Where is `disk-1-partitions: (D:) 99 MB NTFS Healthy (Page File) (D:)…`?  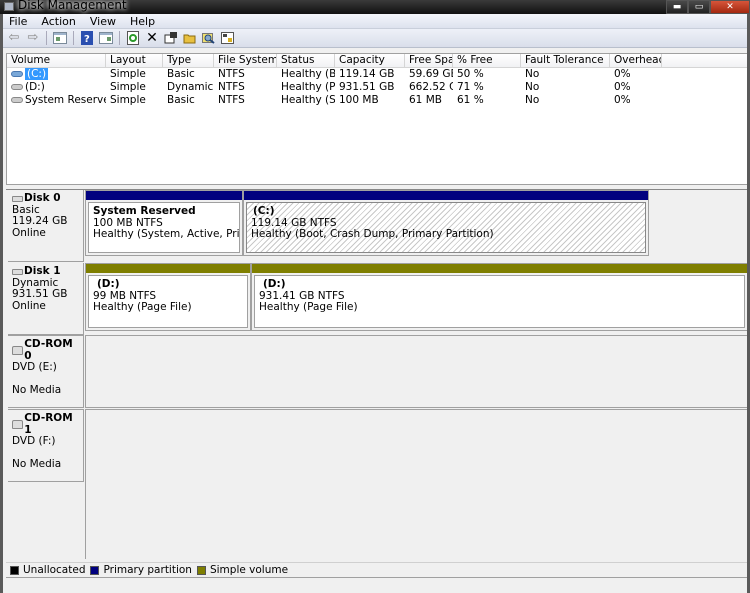 disk-1-partitions: (D:) 99 MB NTFS Healthy (Page File) (D:)… is located at coordinates (417, 299).